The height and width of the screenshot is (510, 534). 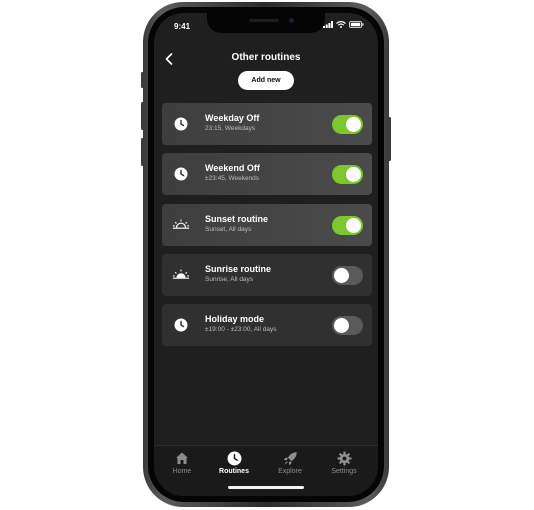 What do you see at coordinates (235, 319) in the screenshot?
I see `routine-title: Holiday mode` at bounding box center [235, 319].